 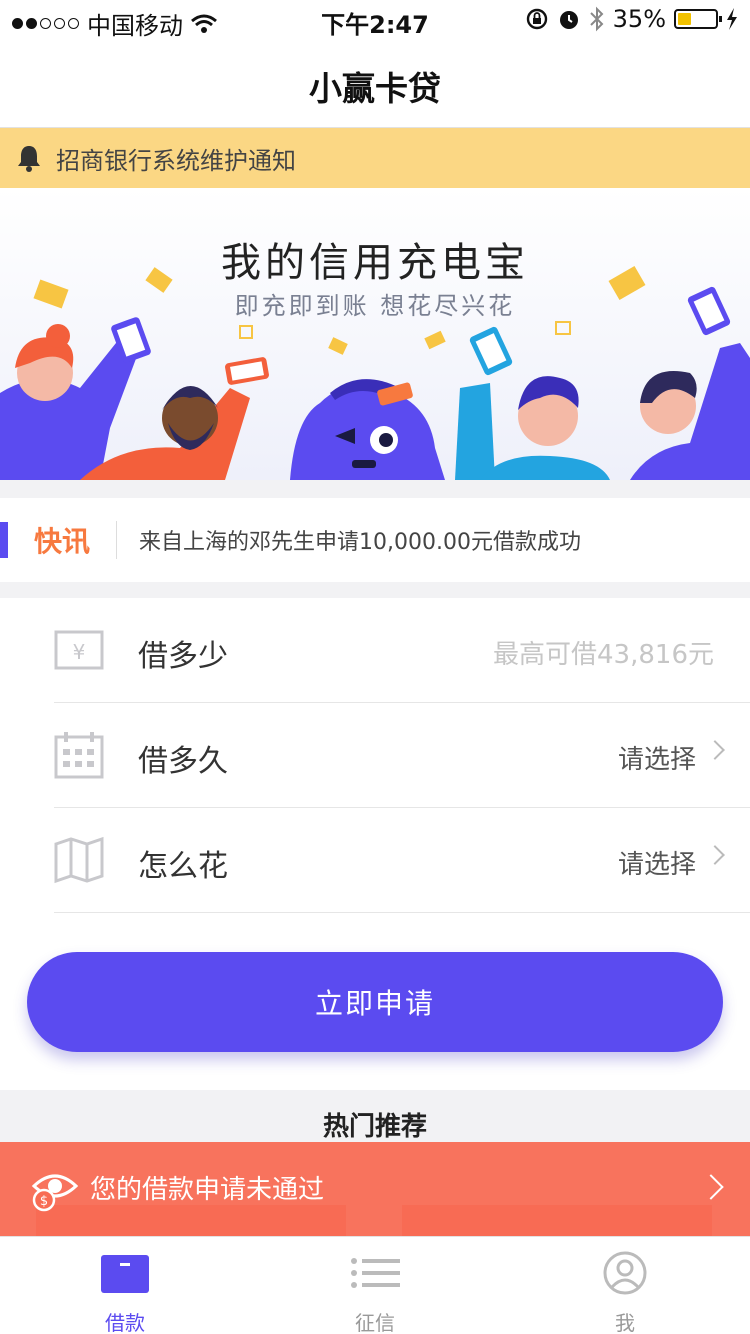 What do you see at coordinates (360, 542) in the screenshot?
I see `flash-message: 来自上海的邓先生申请10,000.00元借款成功` at bounding box center [360, 542].